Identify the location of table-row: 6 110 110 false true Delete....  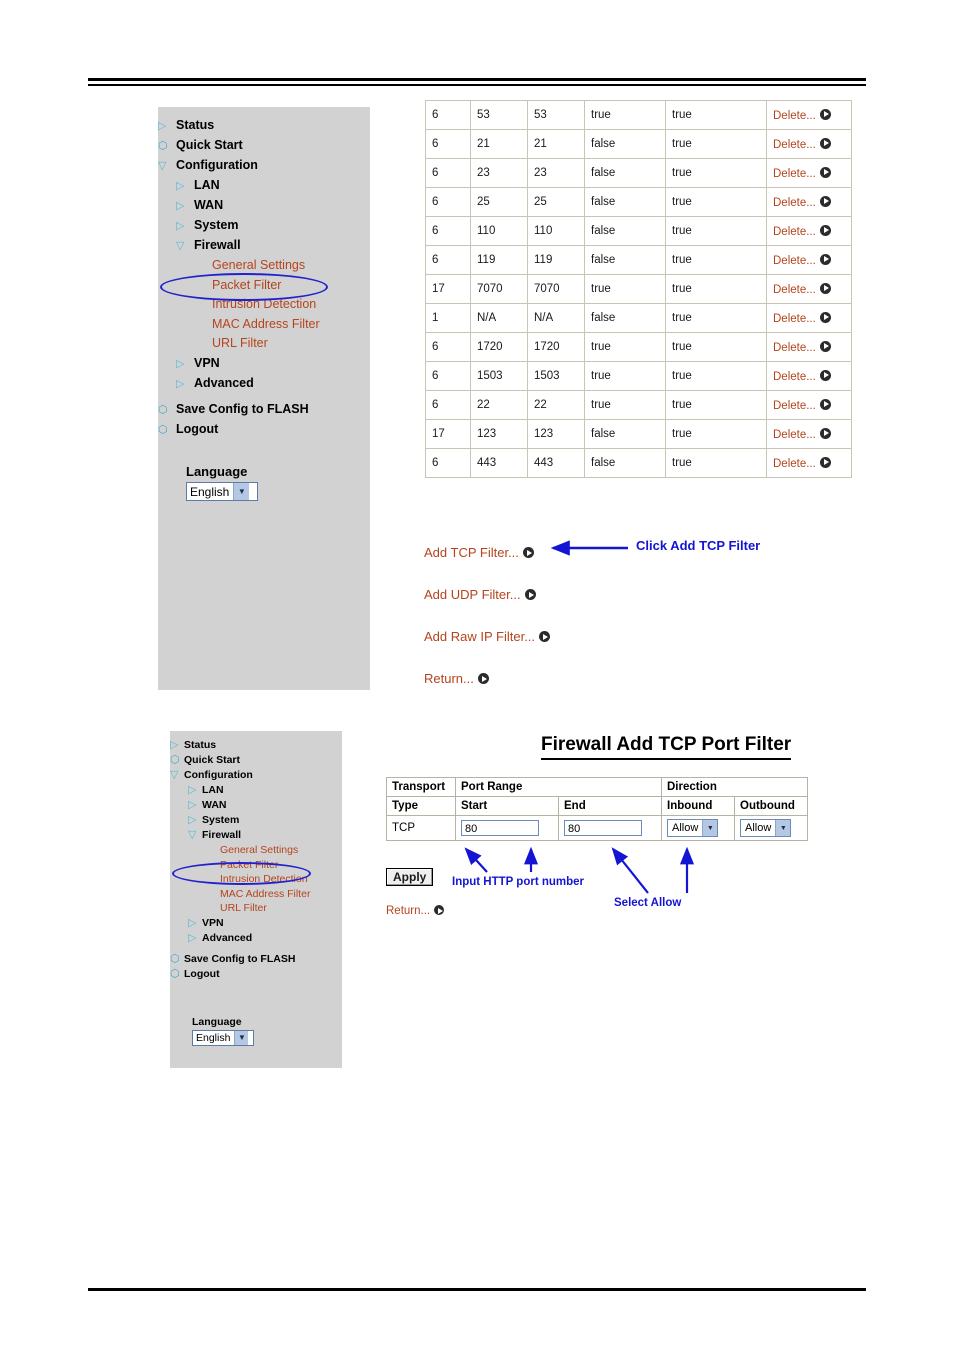
(638, 231).